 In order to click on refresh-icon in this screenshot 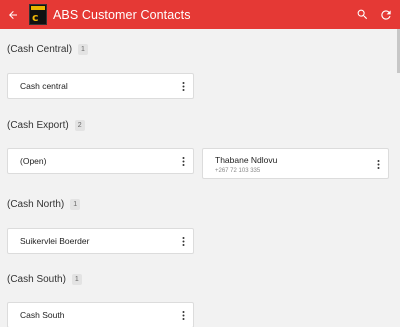, I will do `click(386, 14)`.